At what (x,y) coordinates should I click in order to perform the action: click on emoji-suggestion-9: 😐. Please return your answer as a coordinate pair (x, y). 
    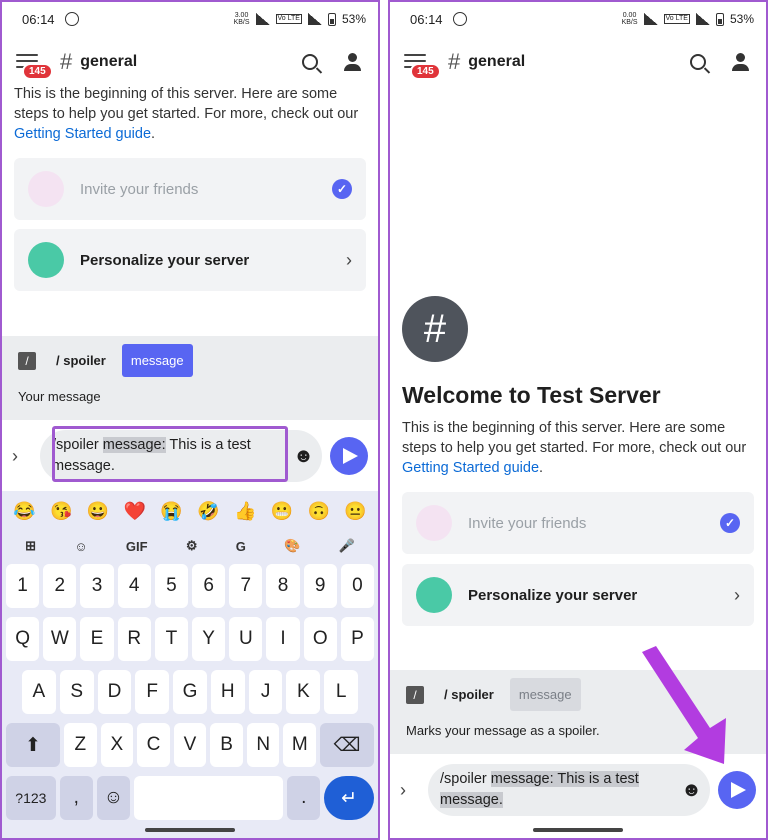
    Looking at the image, I should click on (355, 511).